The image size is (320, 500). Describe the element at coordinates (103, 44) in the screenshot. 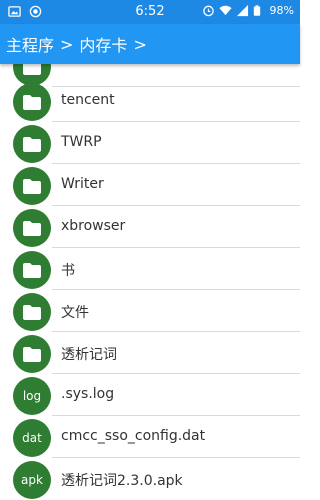

I see `breadcrumb-item-sdcard: 内存卡` at that location.